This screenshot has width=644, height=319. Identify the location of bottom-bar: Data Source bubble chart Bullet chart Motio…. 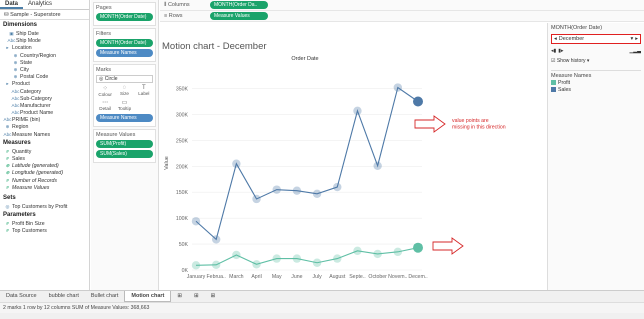
(322, 304).